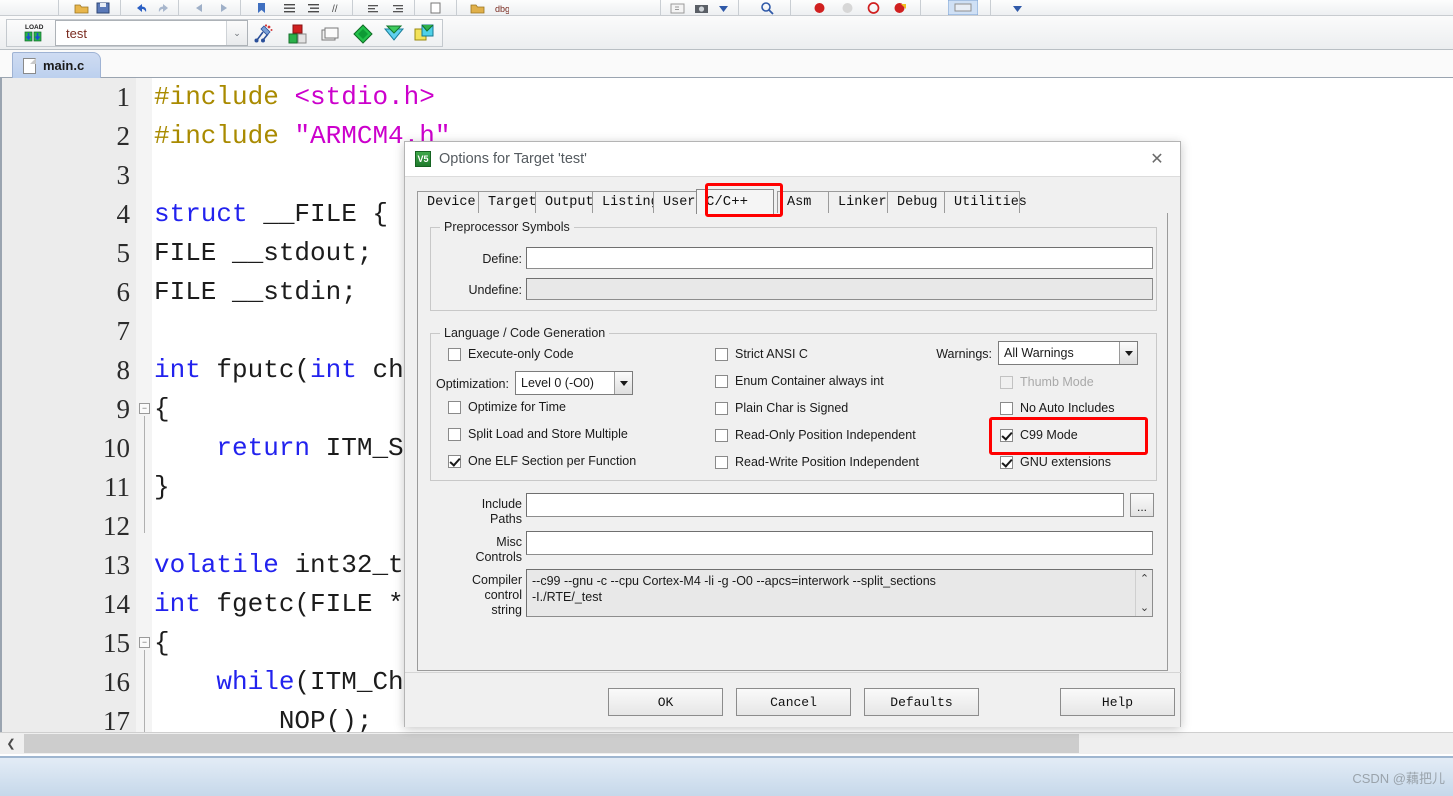 The image size is (1453, 796). I want to click on load-to-flash-button: LOAD, so click(33, 33).